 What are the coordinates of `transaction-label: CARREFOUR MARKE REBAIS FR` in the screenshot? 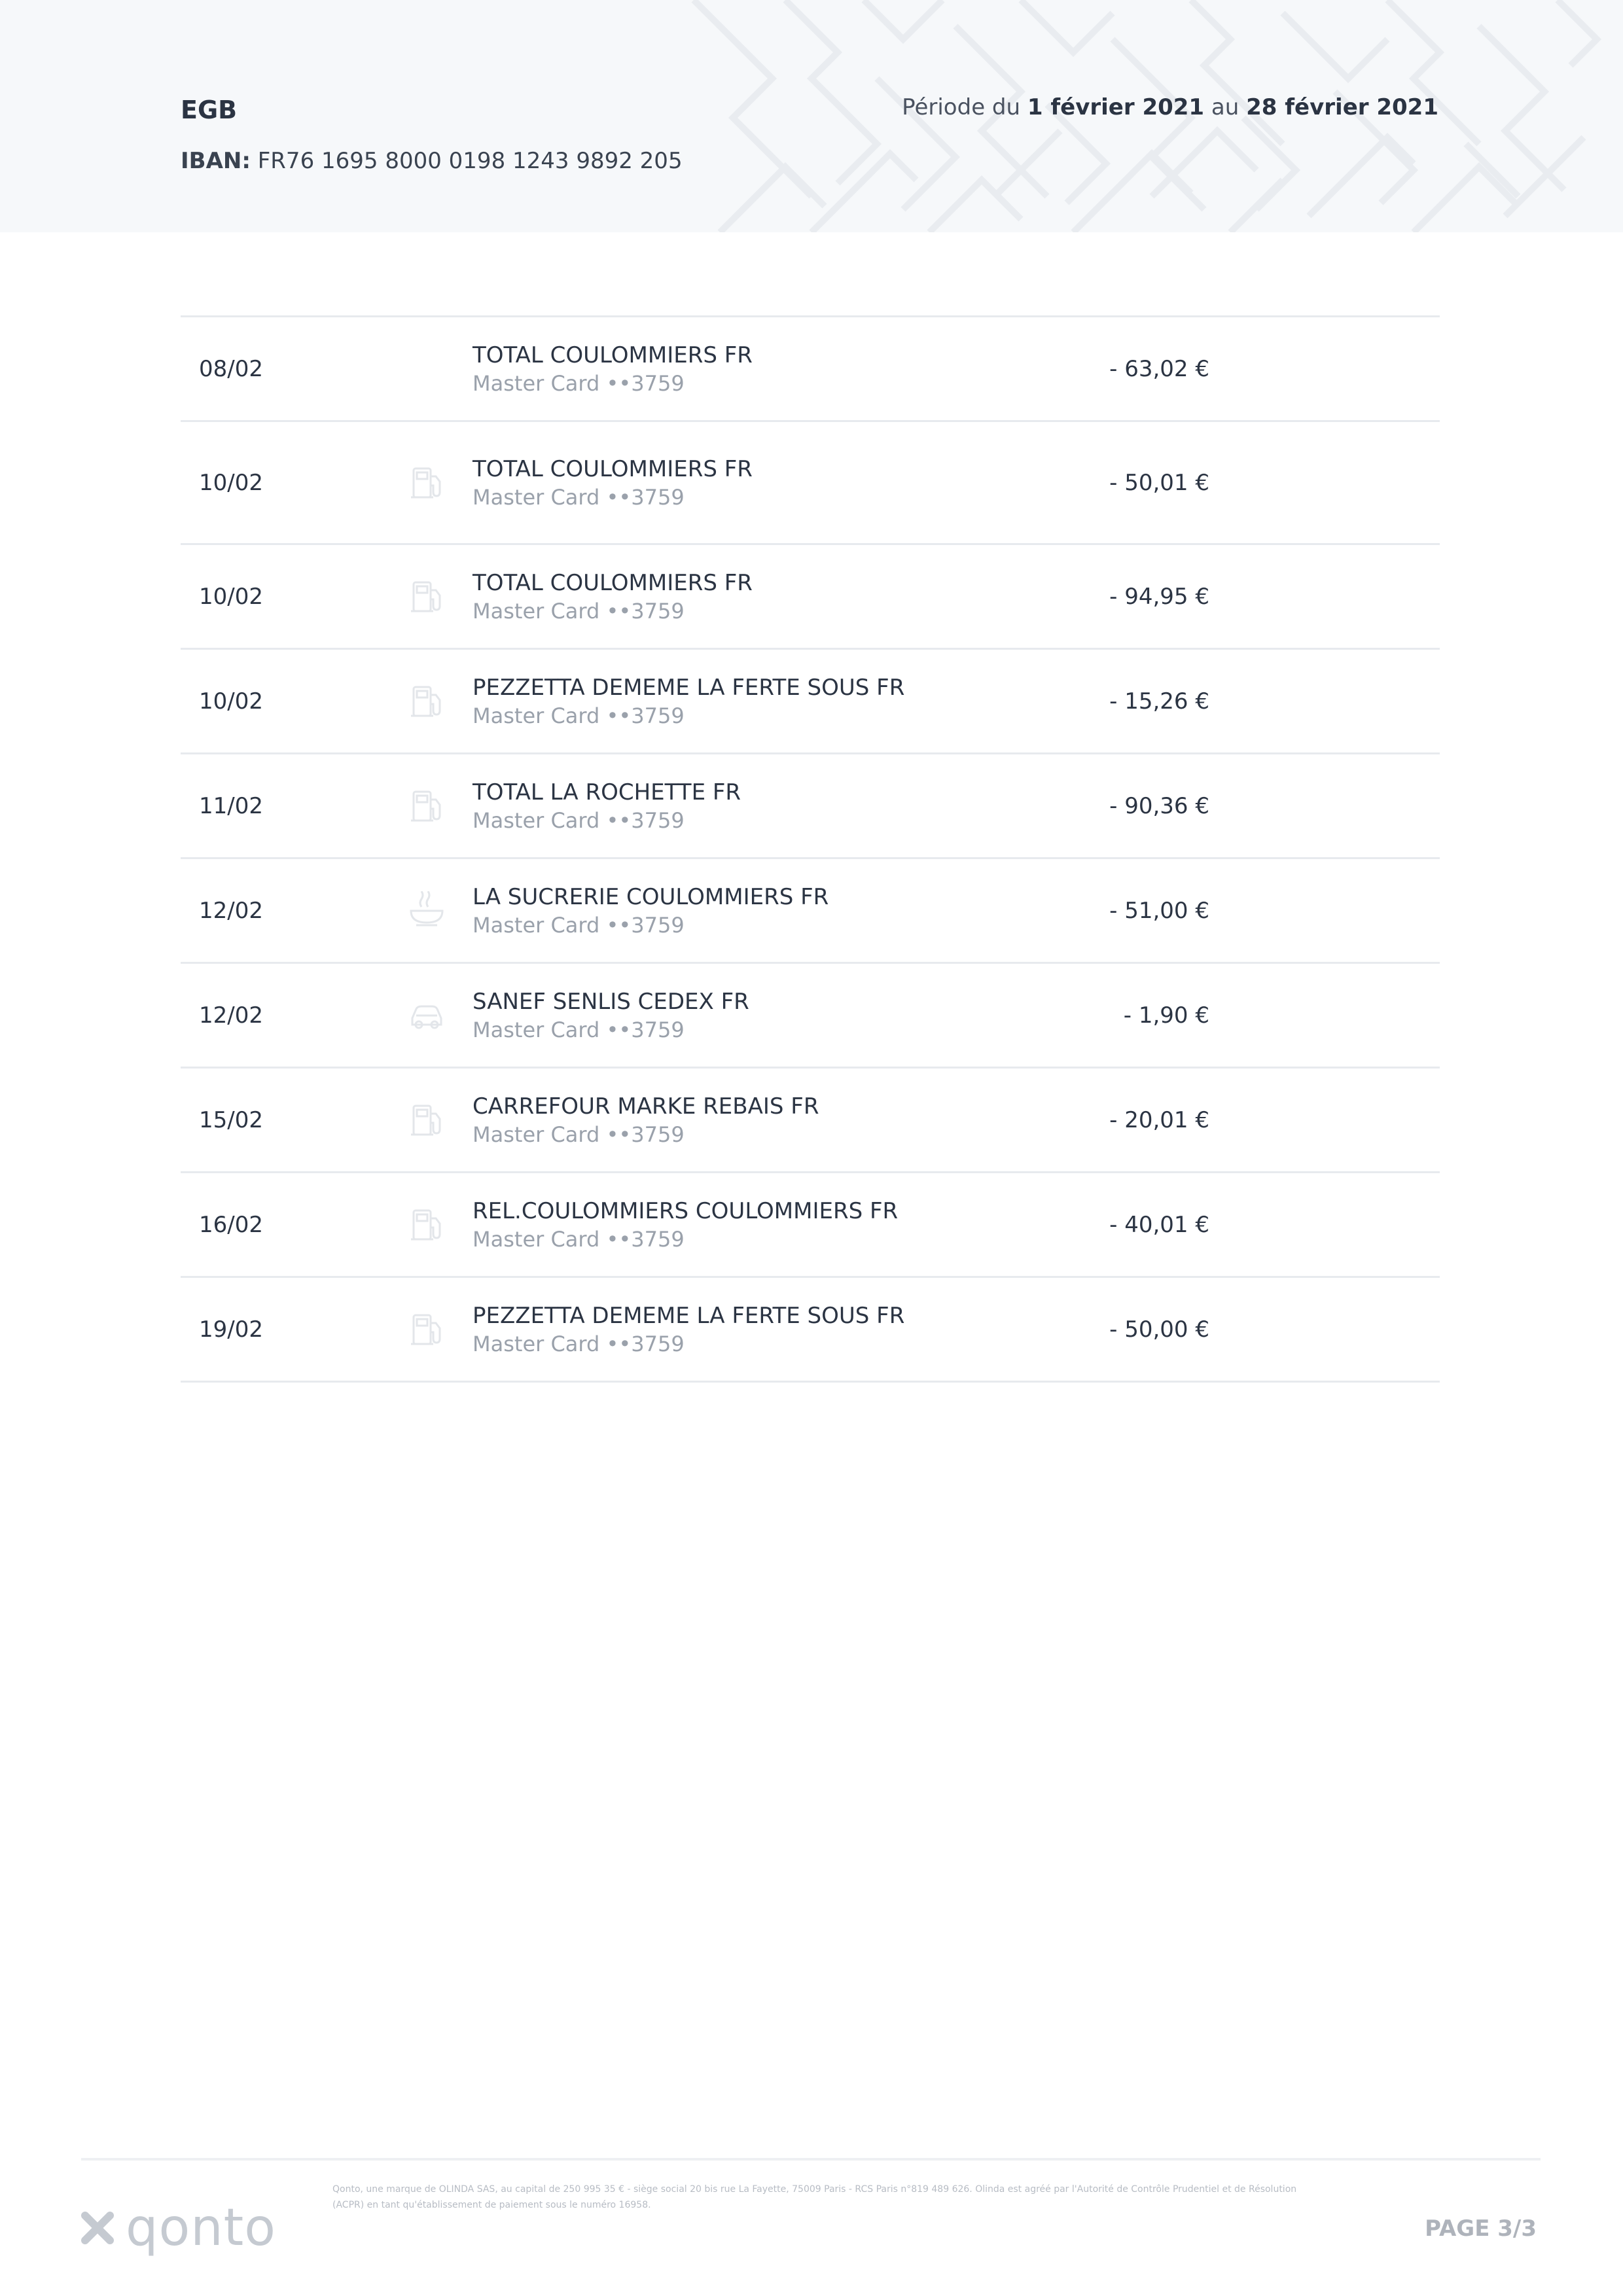 It's located at (646, 1106).